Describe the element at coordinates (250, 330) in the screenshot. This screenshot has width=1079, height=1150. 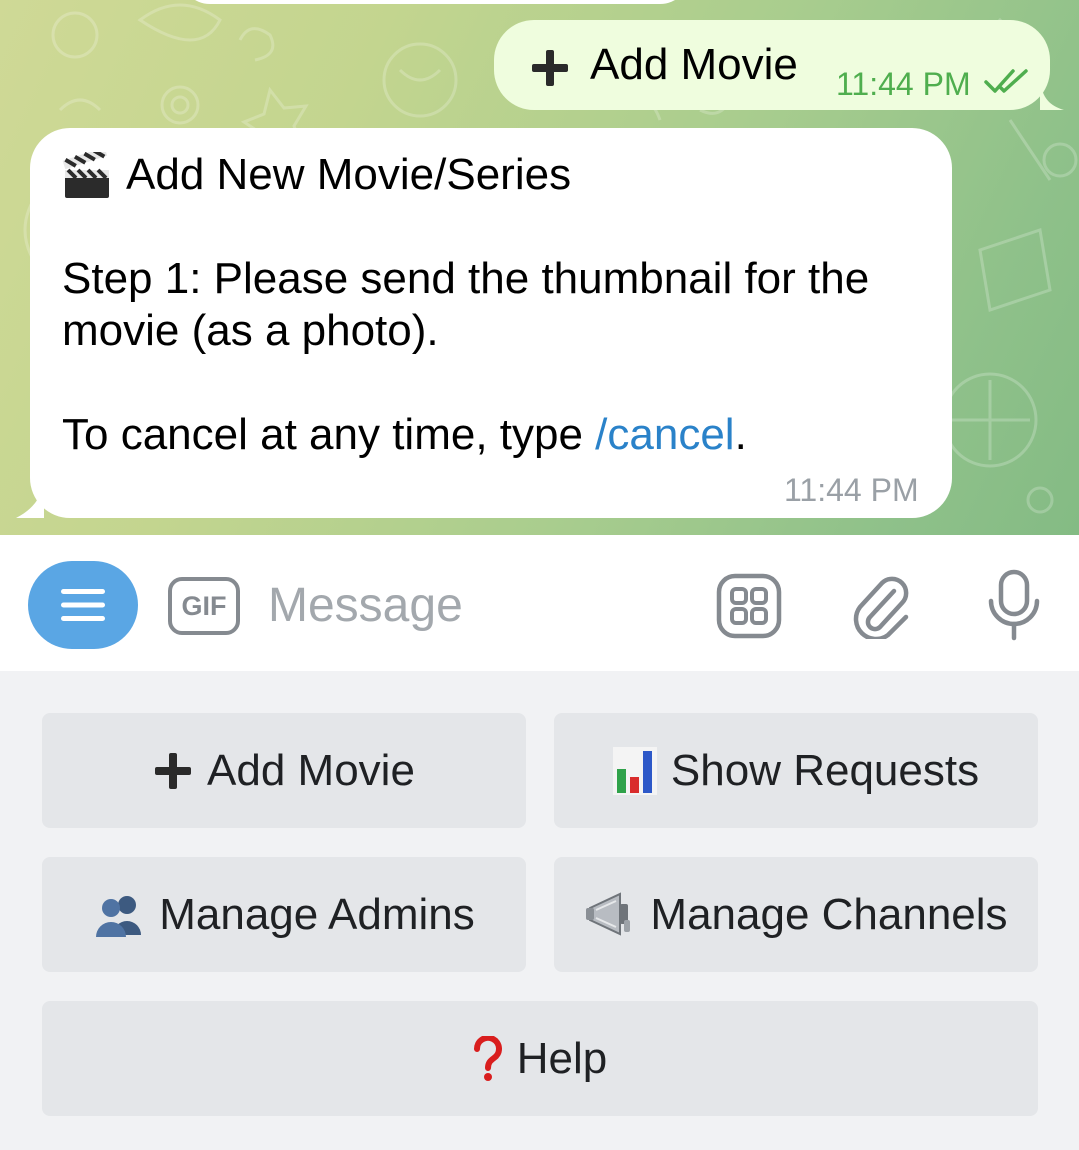
I see `message-step-line-2: movie (as a photo).` at that location.